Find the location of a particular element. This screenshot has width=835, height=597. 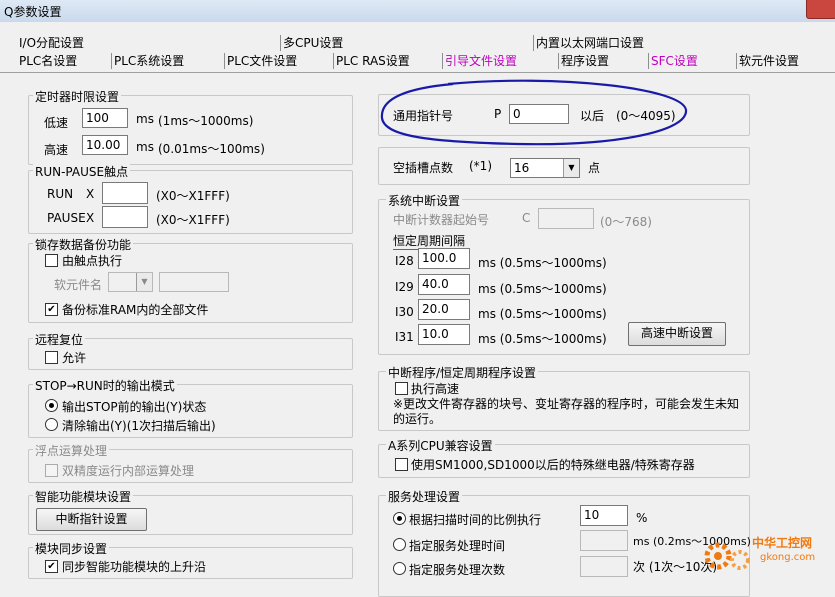

remote-reset-title: 远程复位 is located at coordinates (59, 339).